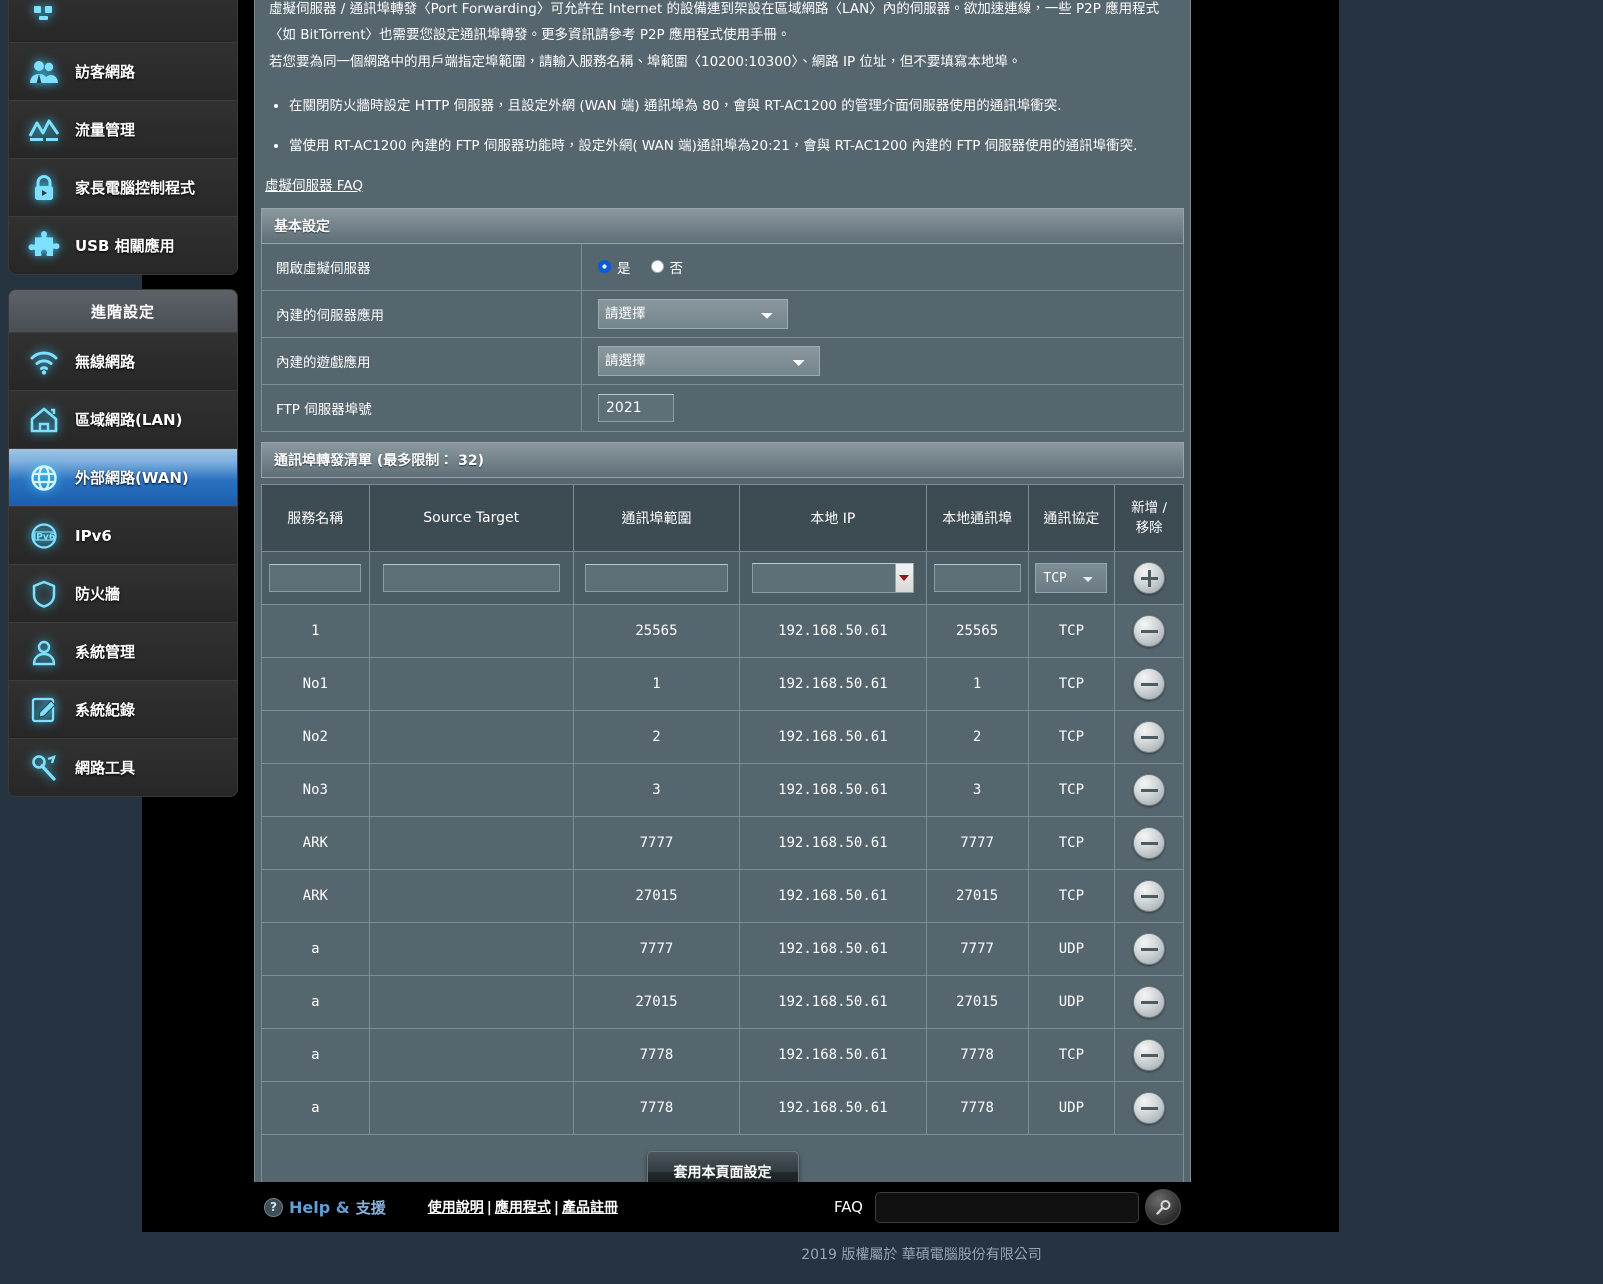 The width and height of the screenshot is (1603, 1284). What do you see at coordinates (123, 651) in the screenshot?
I see `sidebar-item-administration: 系統管理` at bounding box center [123, 651].